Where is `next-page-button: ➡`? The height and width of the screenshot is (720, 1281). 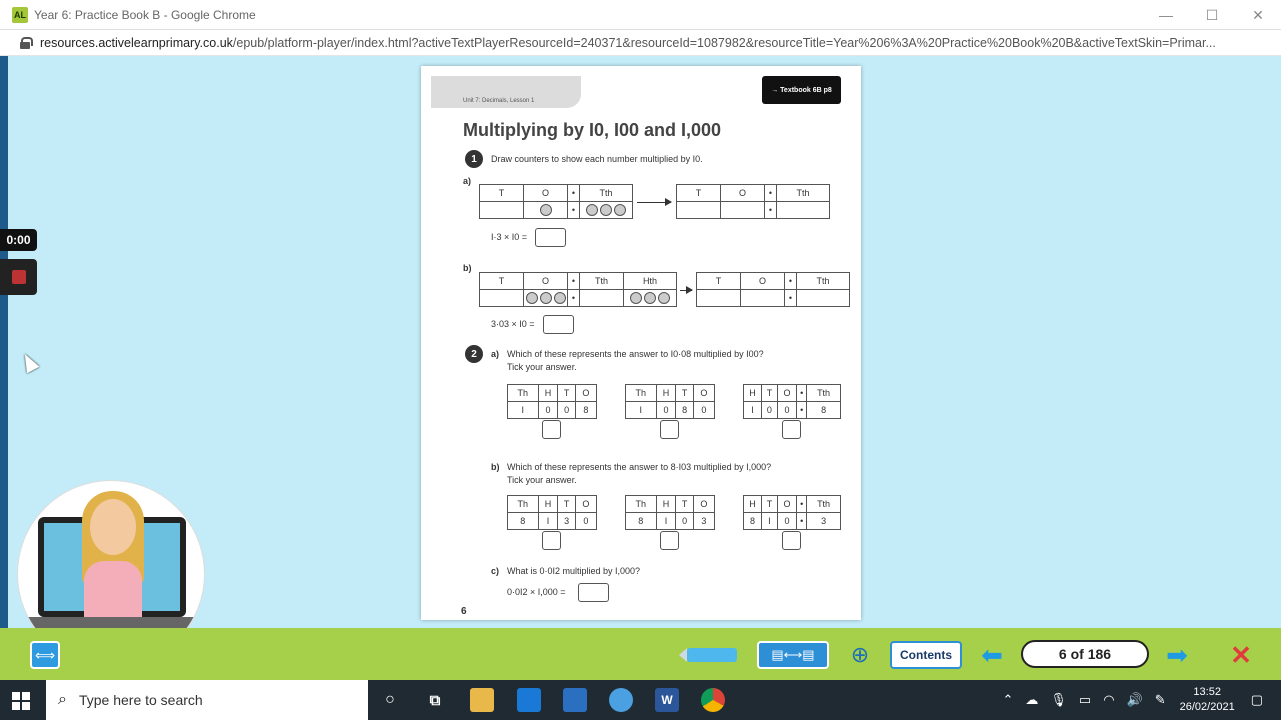 next-page-button: ➡ is located at coordinates (1177, 655).